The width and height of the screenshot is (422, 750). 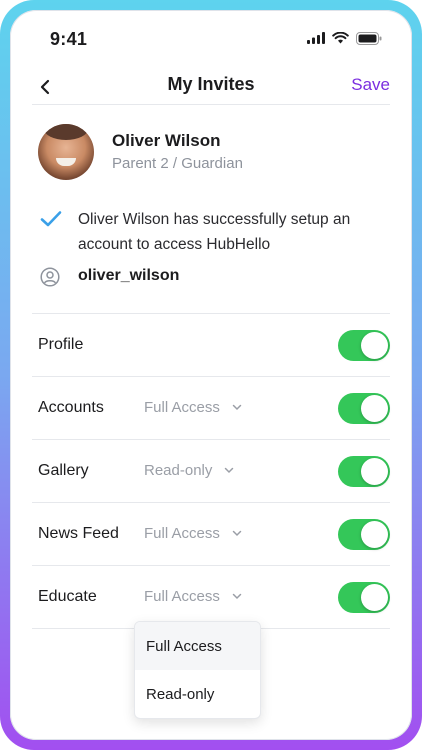 I want to click on header-divider, so click(x=211, y=104).